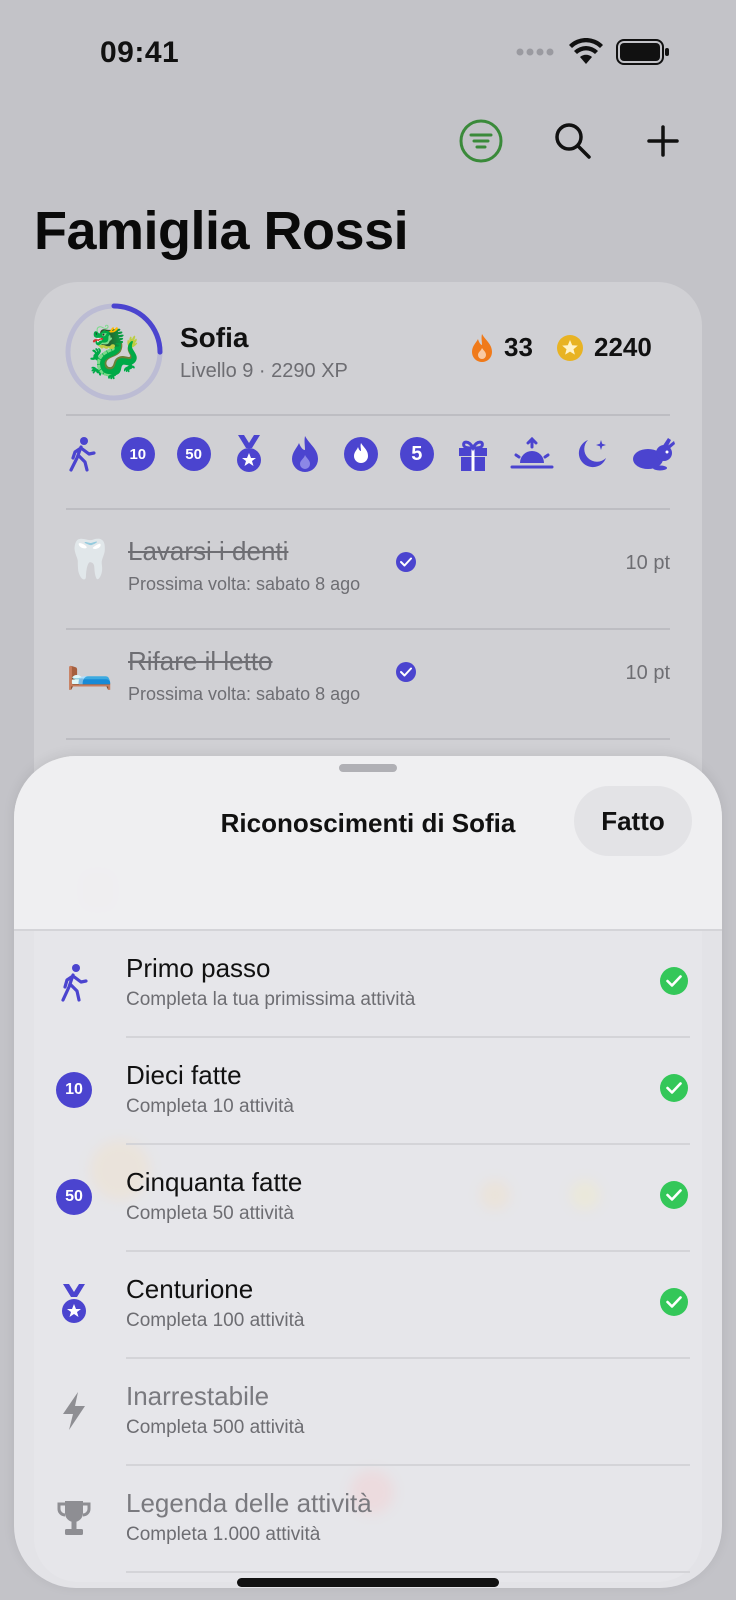  What do you see at coordinates (214, 337) in the screenshot?
I see `profile-name: Sofia` at bounding box center [214, 337].